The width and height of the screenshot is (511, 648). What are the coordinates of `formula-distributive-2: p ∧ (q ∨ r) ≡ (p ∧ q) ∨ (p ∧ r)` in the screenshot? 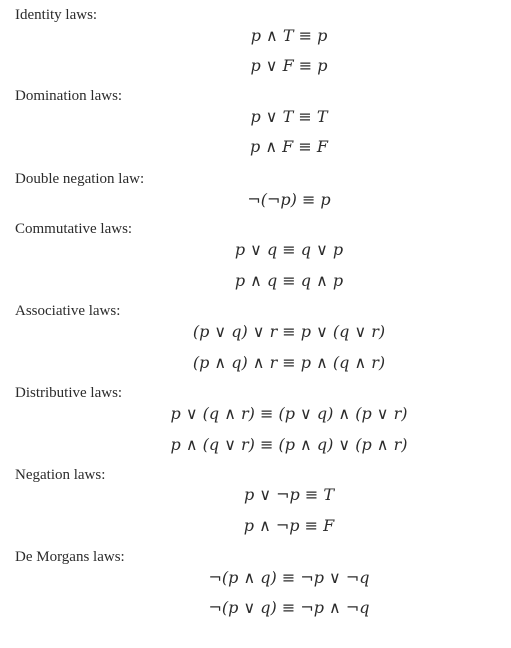 It's located at (289, 444).